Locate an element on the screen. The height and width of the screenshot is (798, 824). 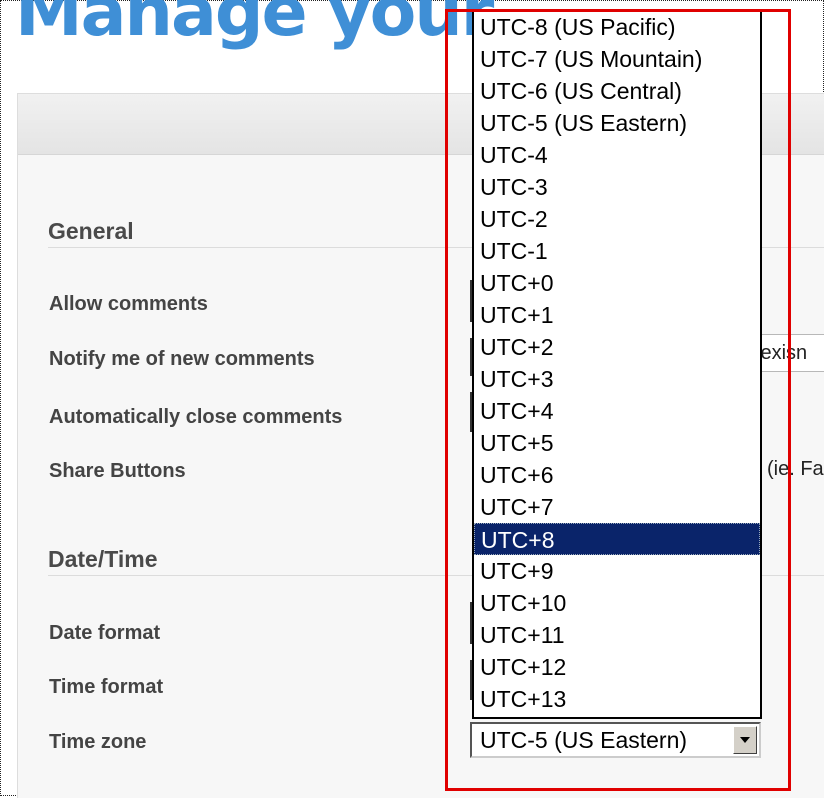
page-title: Manage your is located at coordinates (254, 26).